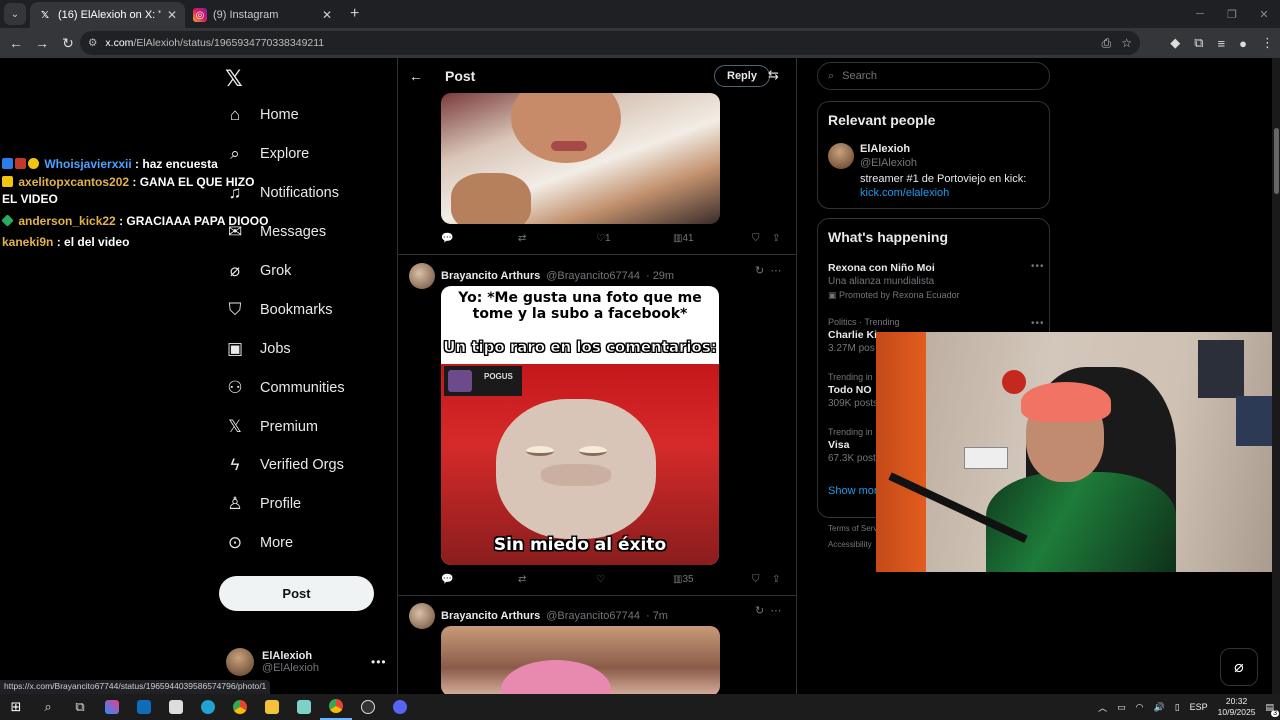 This screenshot has width=1280, height=720. Describe the element at coordinates (447, 579) in the screenshot. I see `reply-icon: 💬` at that location.